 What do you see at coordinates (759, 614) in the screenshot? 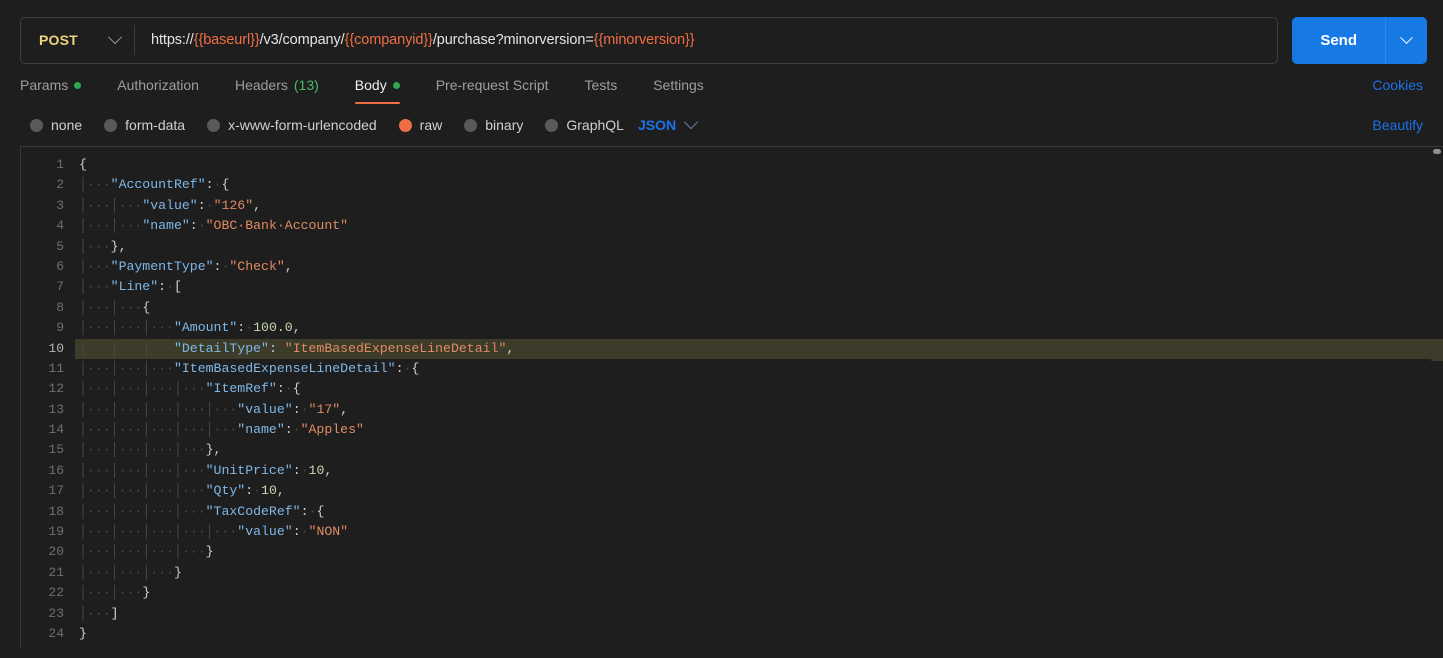
I see `code-line: │···]` at bounding box center [759, 614].